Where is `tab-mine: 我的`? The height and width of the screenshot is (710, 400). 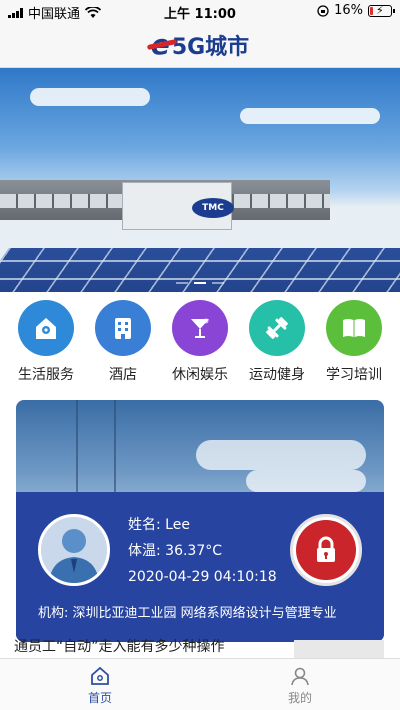
tab-mine: 我的 is located at coordinates (300, 684).